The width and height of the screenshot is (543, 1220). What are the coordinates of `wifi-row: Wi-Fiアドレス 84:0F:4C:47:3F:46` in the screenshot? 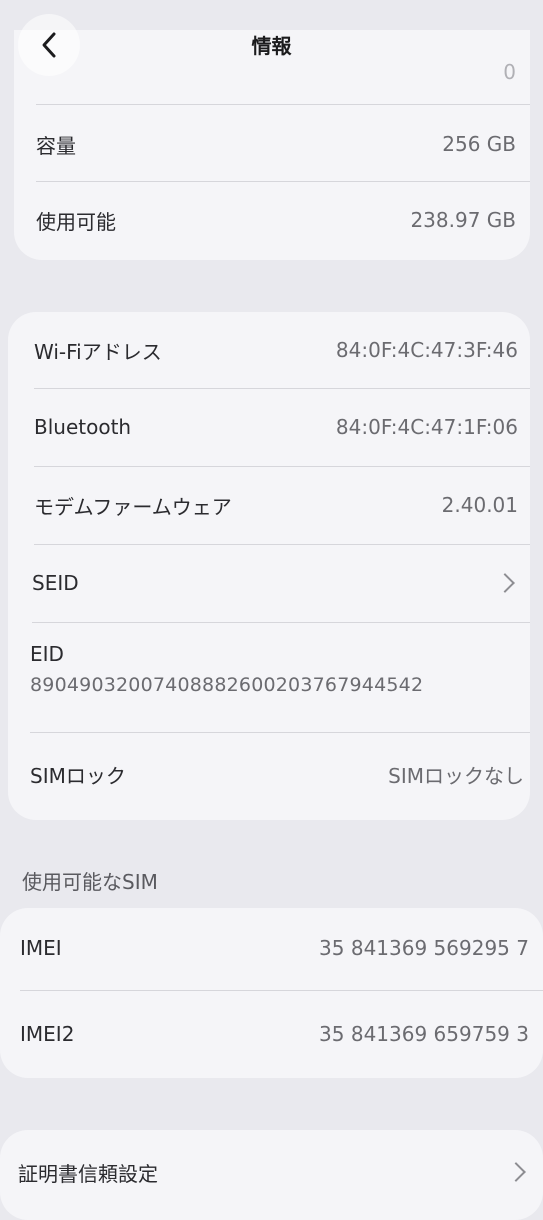 It's located at (269, 350).